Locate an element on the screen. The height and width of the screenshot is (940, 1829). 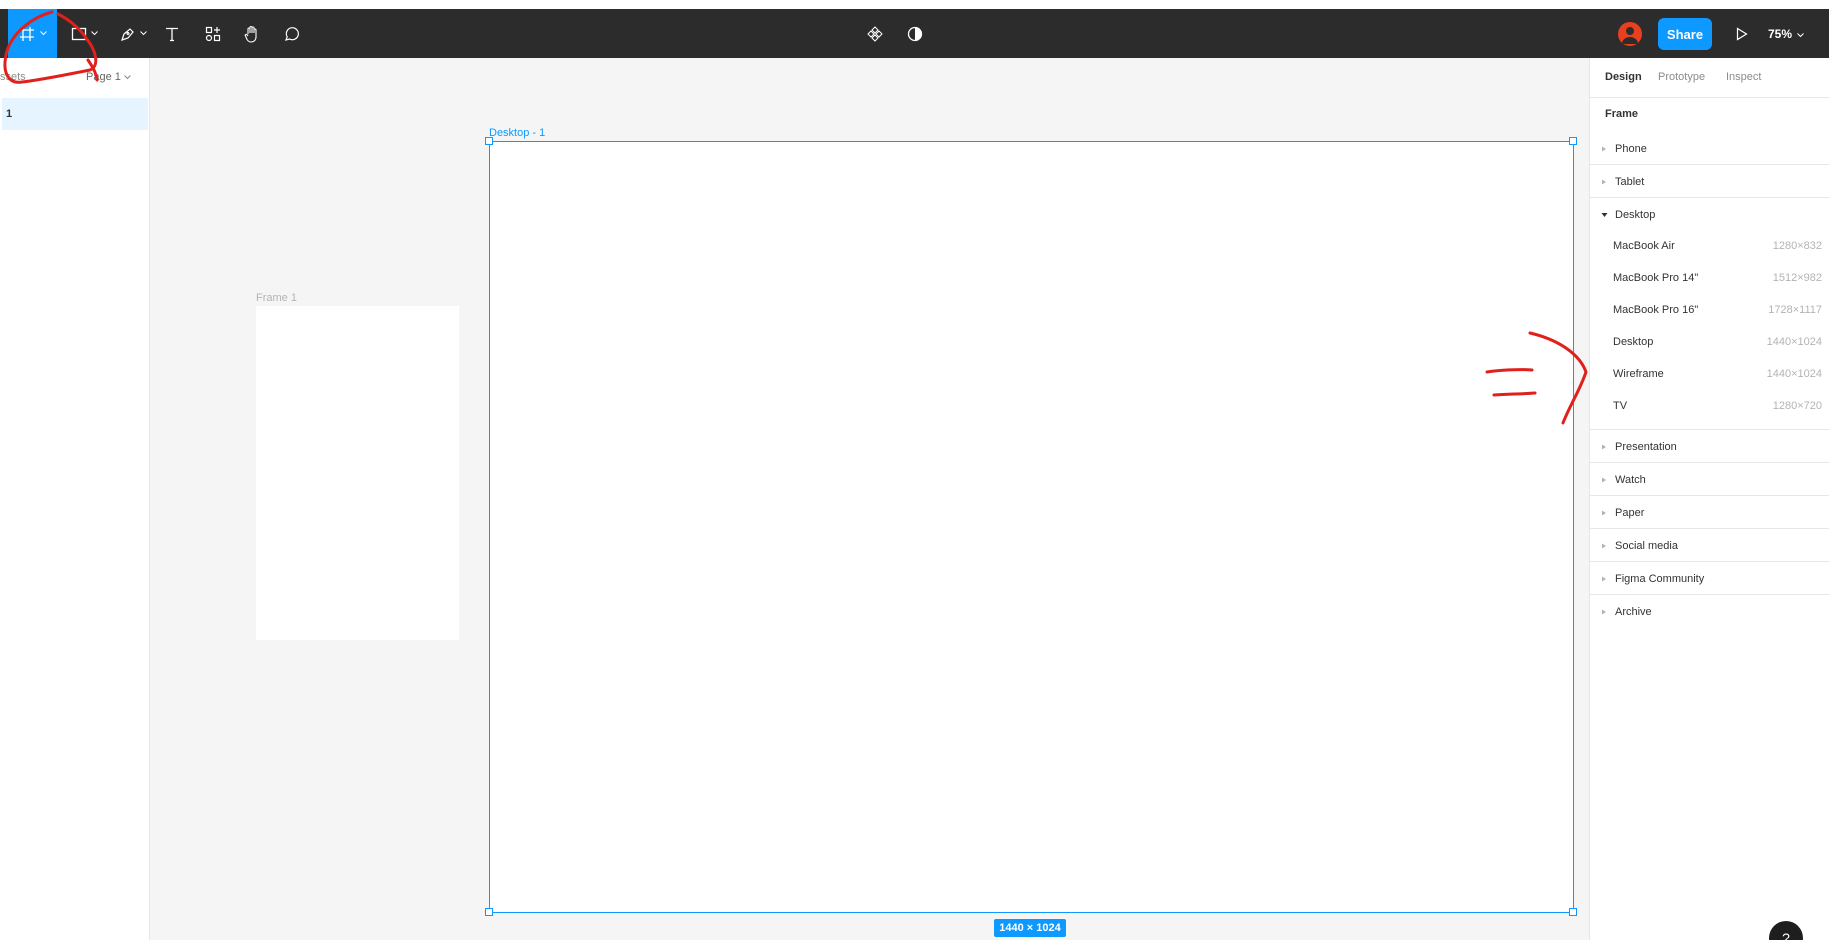
group-label: Tablet is located at coordinates (1630, 181).